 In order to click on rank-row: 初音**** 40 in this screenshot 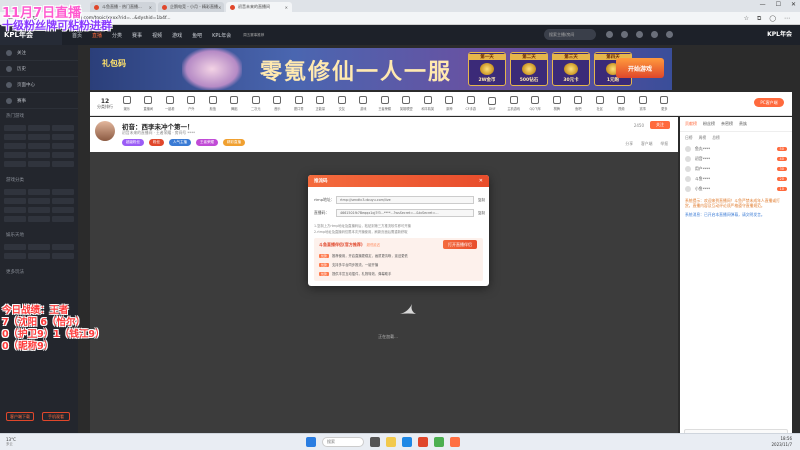, I will do `click(736, 159)`.